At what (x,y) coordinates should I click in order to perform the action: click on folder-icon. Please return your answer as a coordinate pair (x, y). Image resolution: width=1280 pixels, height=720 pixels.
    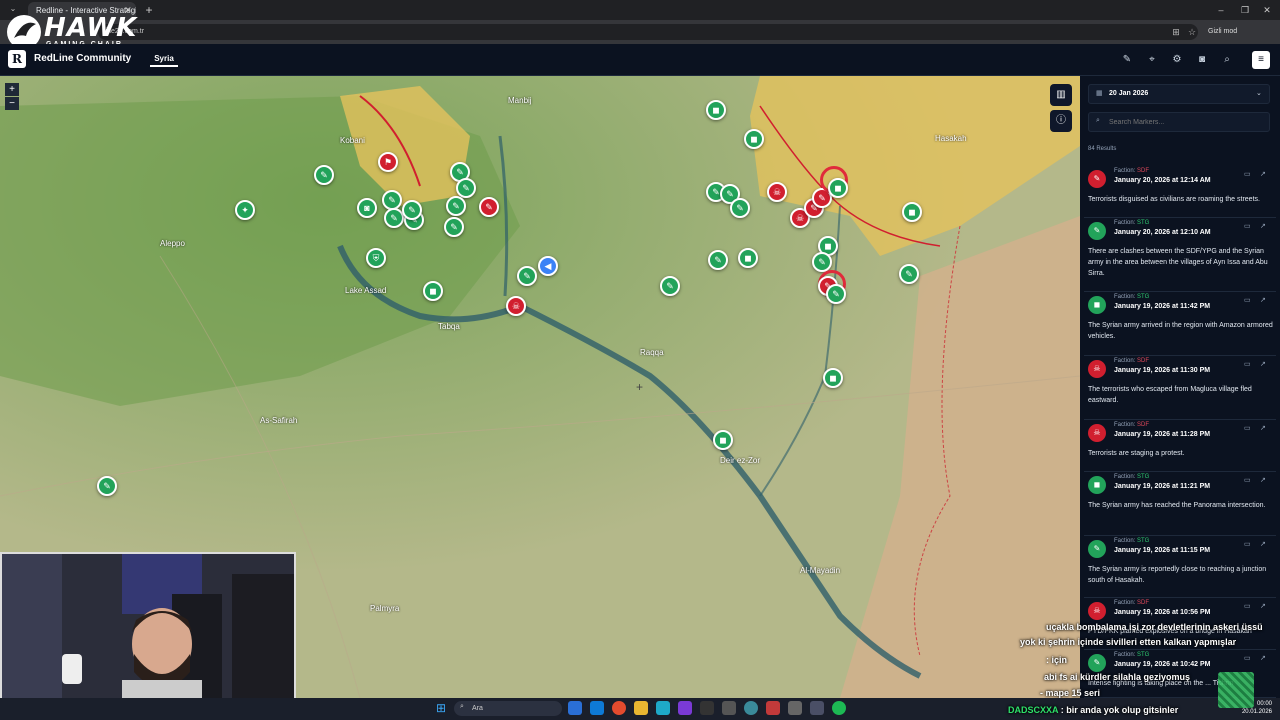
    Looking at the image, I should click on (641, 708).